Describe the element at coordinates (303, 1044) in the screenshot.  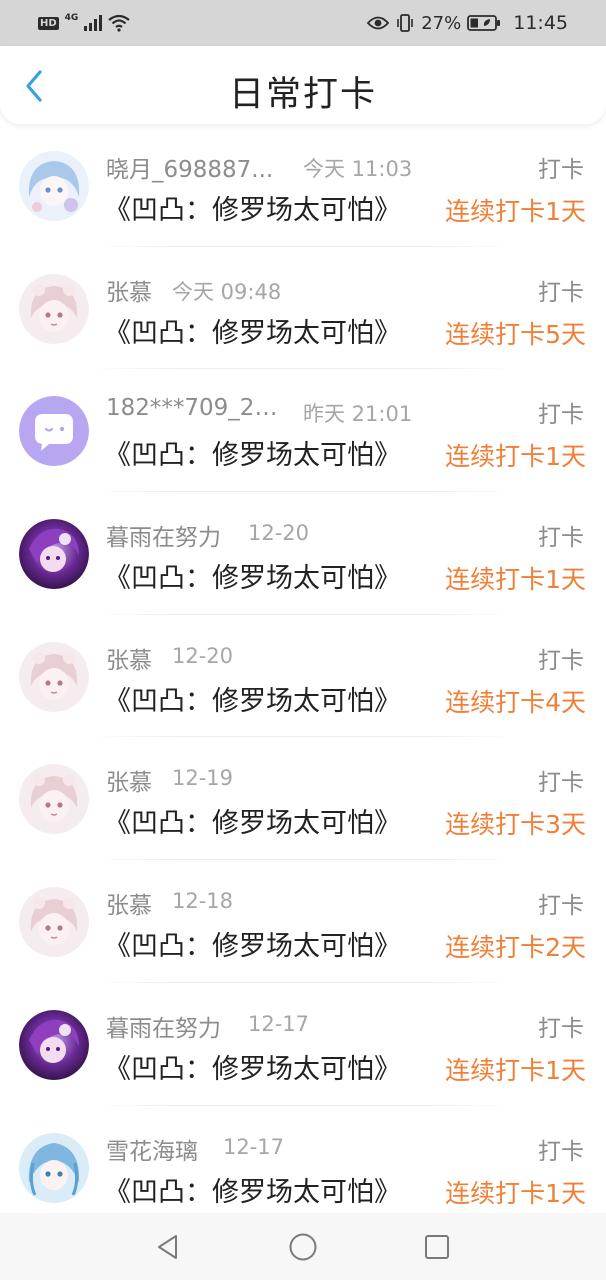
I see `checkin-row: 暮雨在努力 12-17 打卡《凹凸：修罗场太可怕》 连续打卡1天` at that location.